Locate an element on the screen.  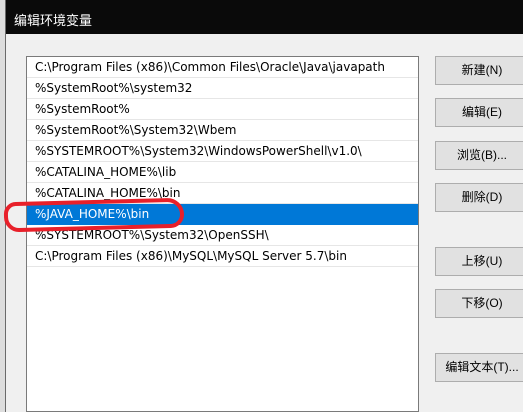
list-item-text: %CATALINA_HOME%\lib is located at coordinates (106, 172).